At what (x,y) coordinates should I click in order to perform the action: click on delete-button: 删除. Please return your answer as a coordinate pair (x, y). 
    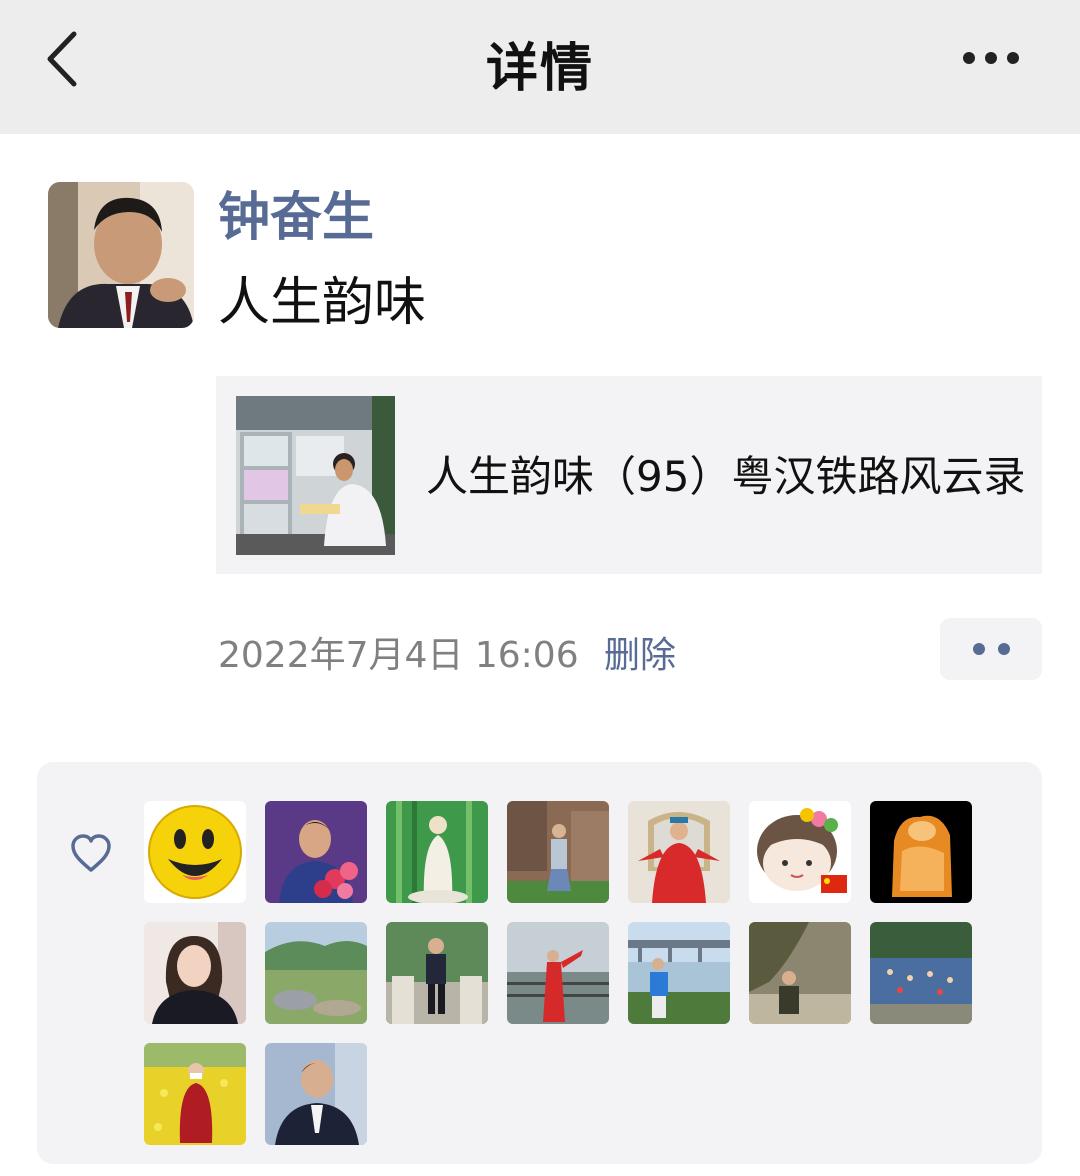
    Looking at the image, I should click on (640, 656).